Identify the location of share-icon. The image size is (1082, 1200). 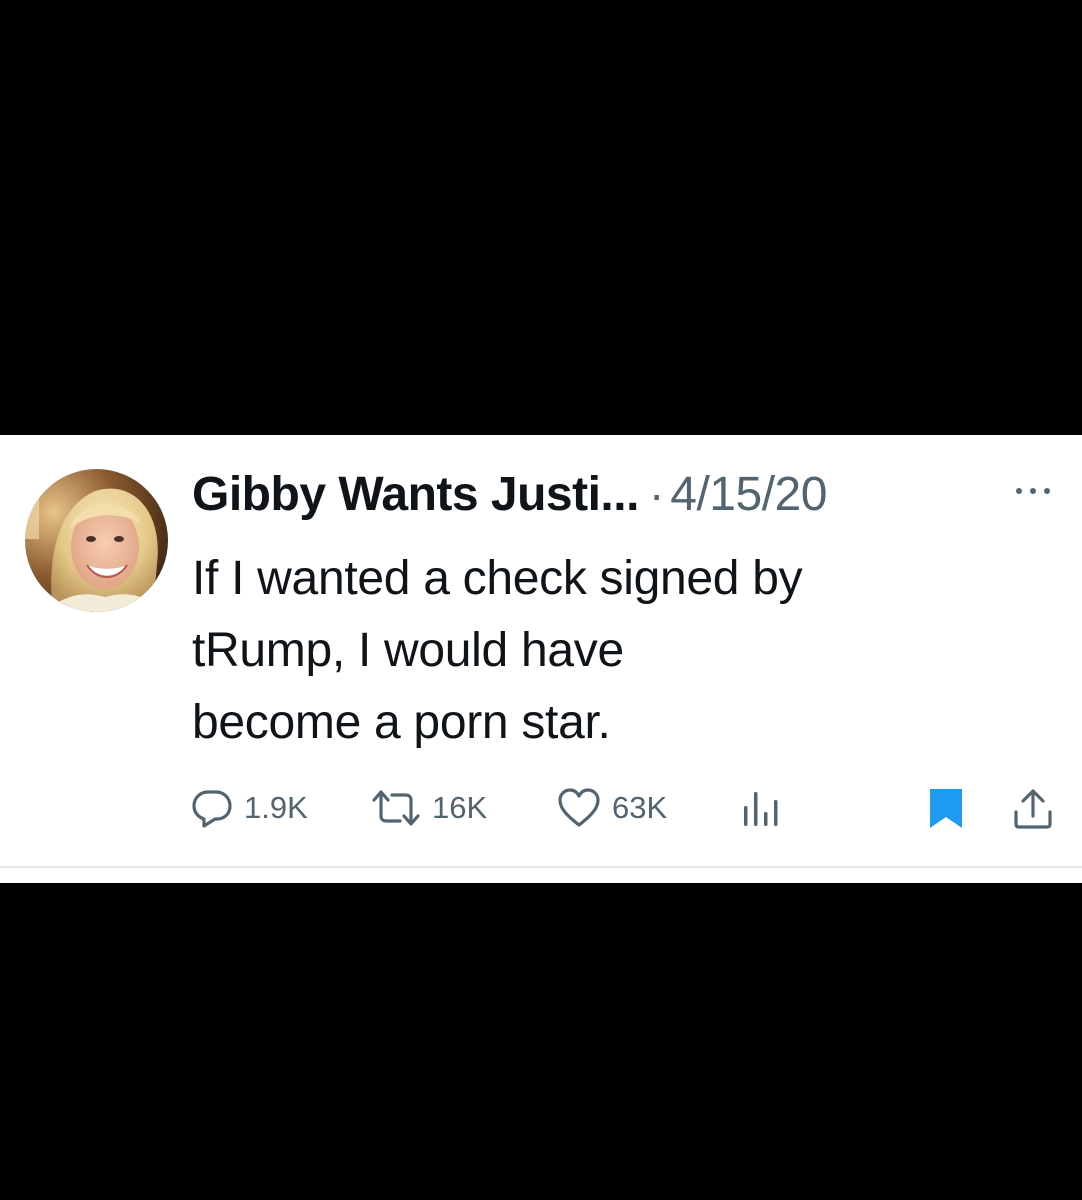
(1033, 808).